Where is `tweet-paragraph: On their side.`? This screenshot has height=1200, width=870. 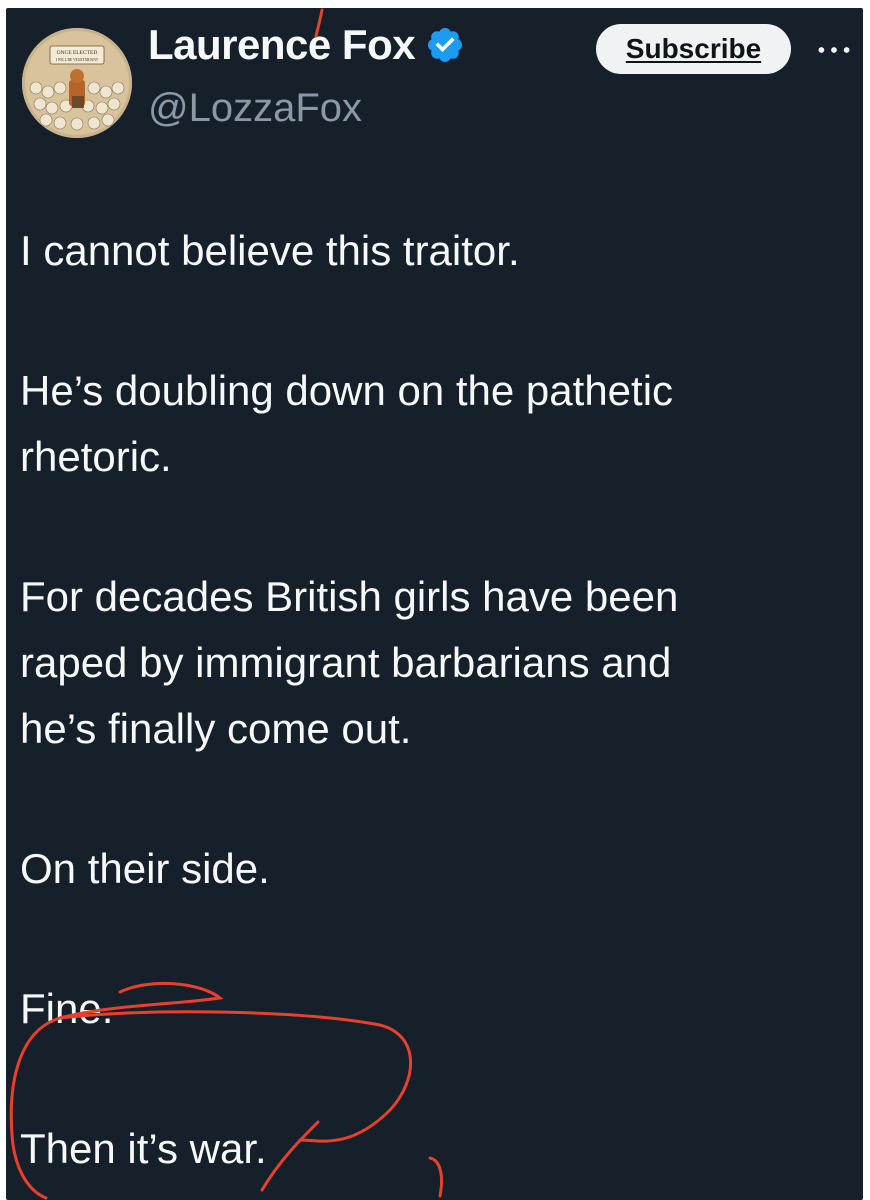
tweet-paragraph: On their side. is located at coordinates (435, 869).